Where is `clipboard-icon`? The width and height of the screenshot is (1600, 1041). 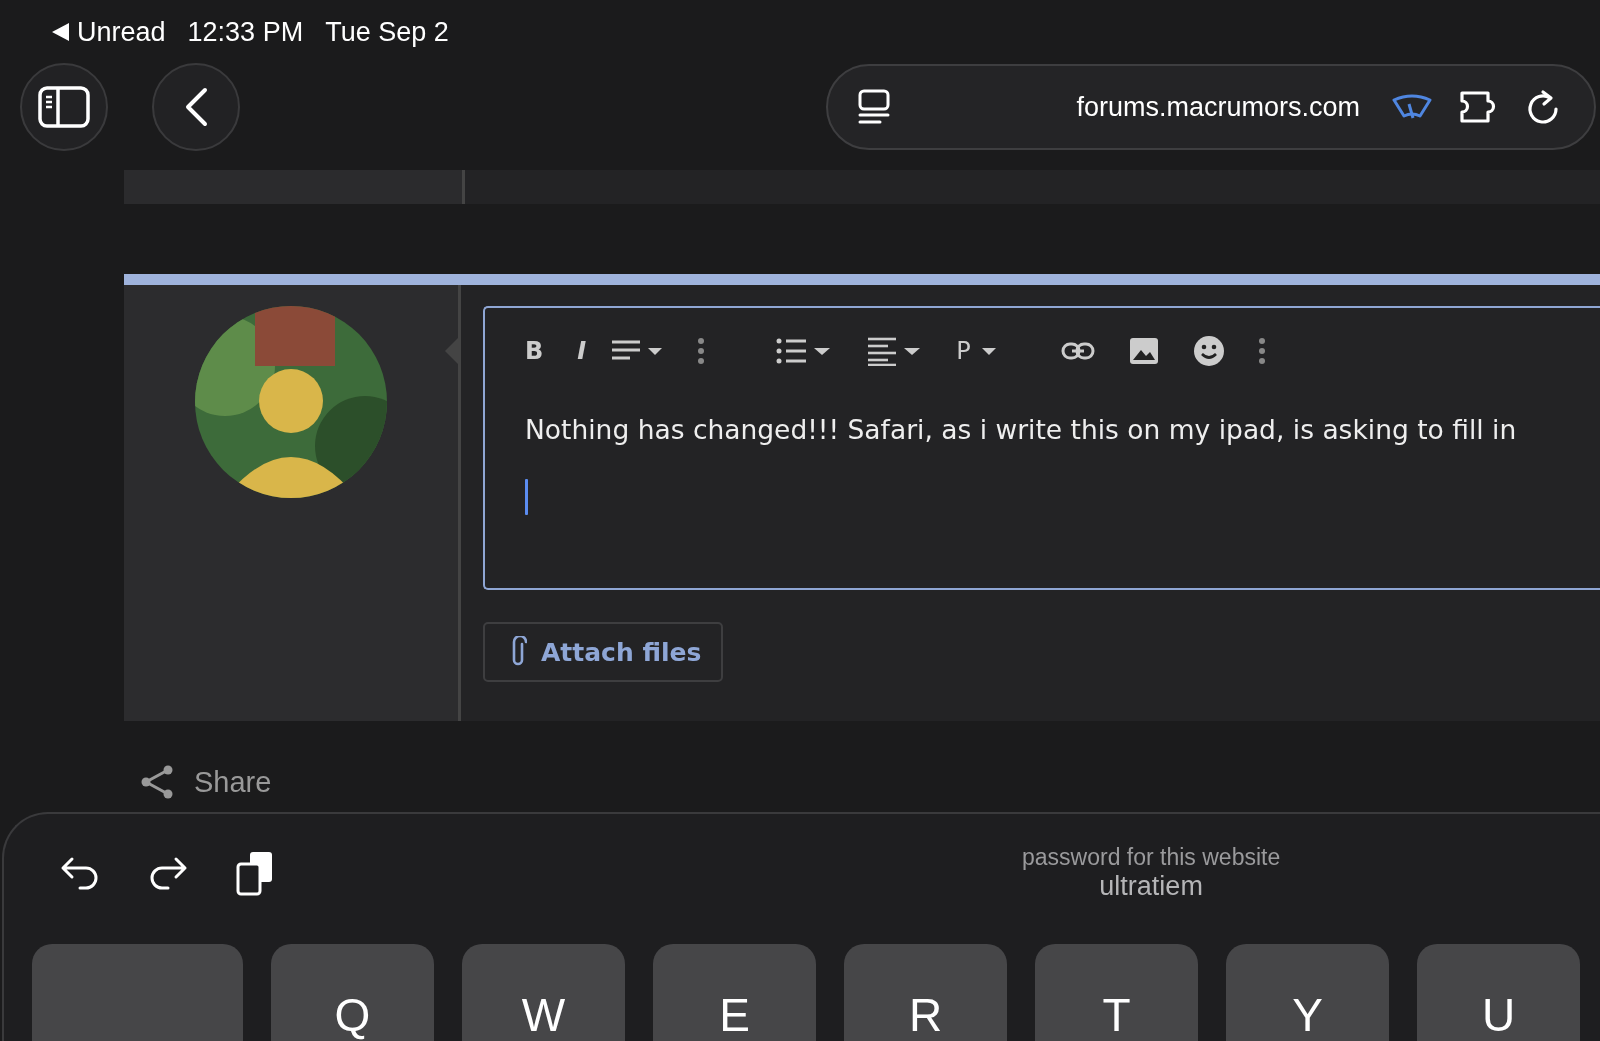 clipboard-icon is located at coordinates (255, 873).